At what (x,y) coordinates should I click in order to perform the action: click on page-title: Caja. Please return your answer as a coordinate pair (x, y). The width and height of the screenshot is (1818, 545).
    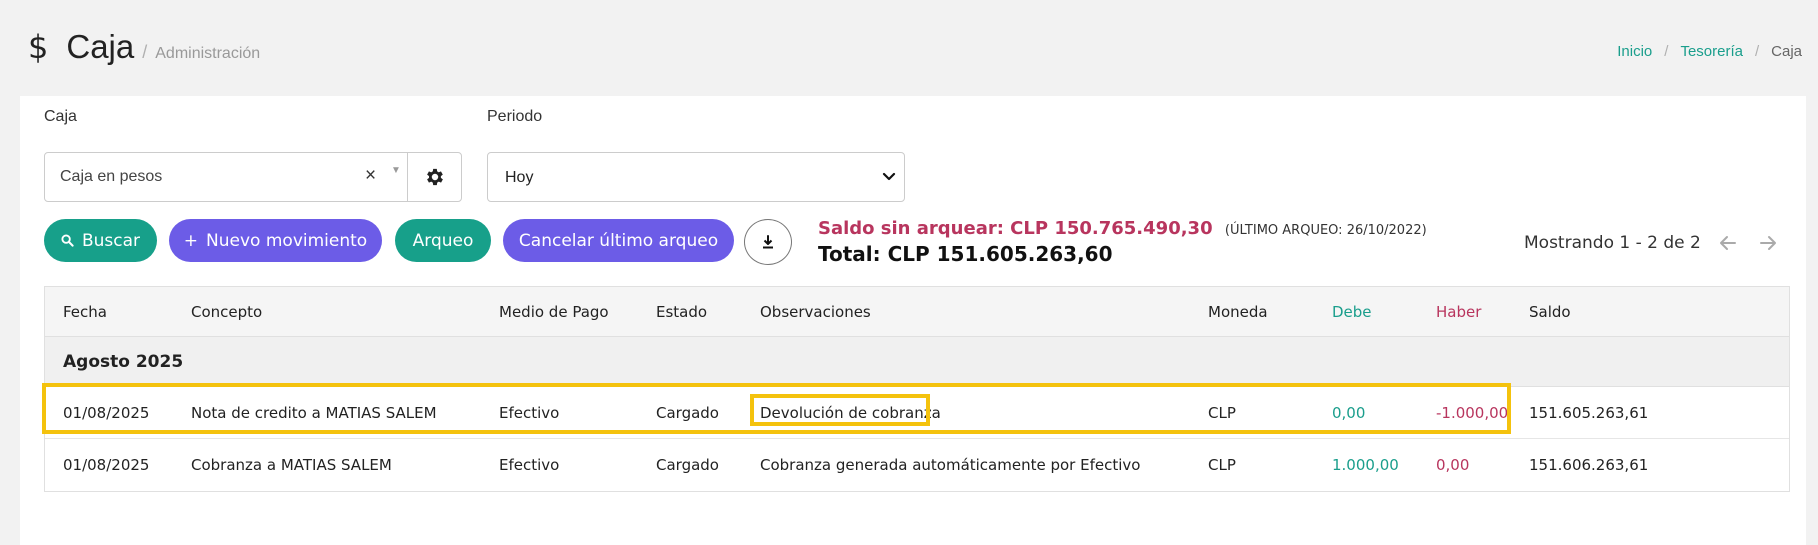
    Looking at the image, I should click on (100, 46).